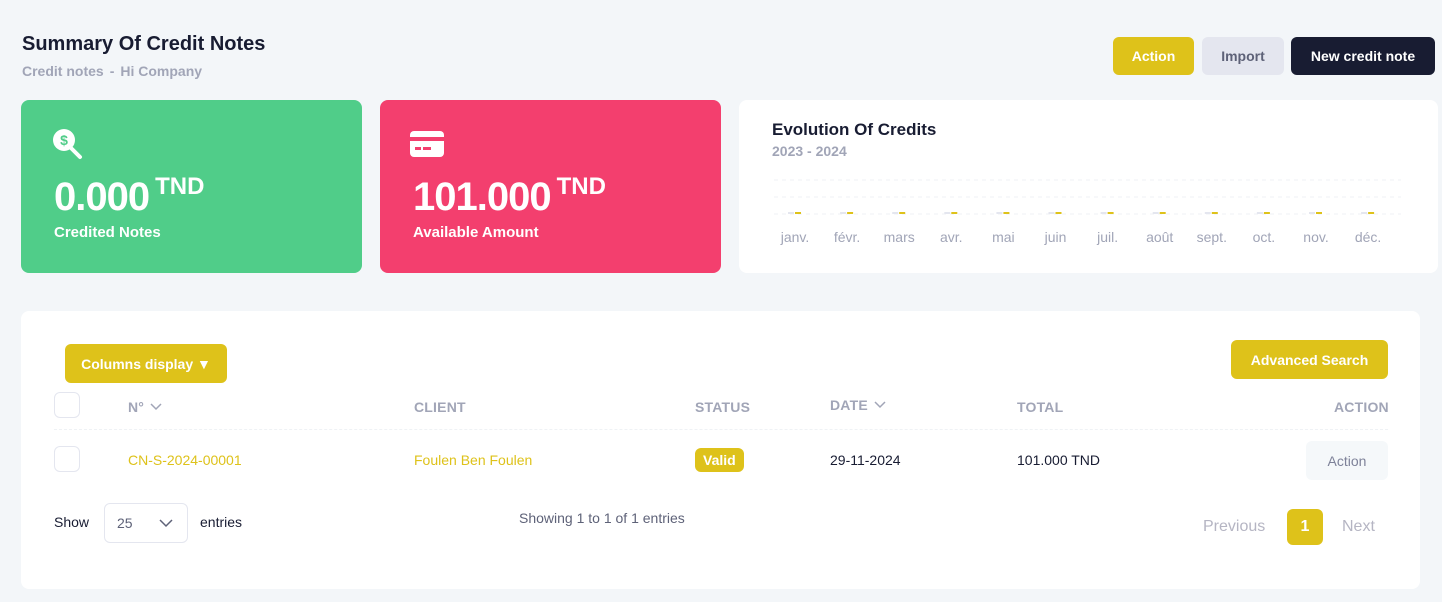  What do you see at coordinates (180, 186) in the screenshot?
I see `credited-unit: TND` at bounding box center [180, 186].